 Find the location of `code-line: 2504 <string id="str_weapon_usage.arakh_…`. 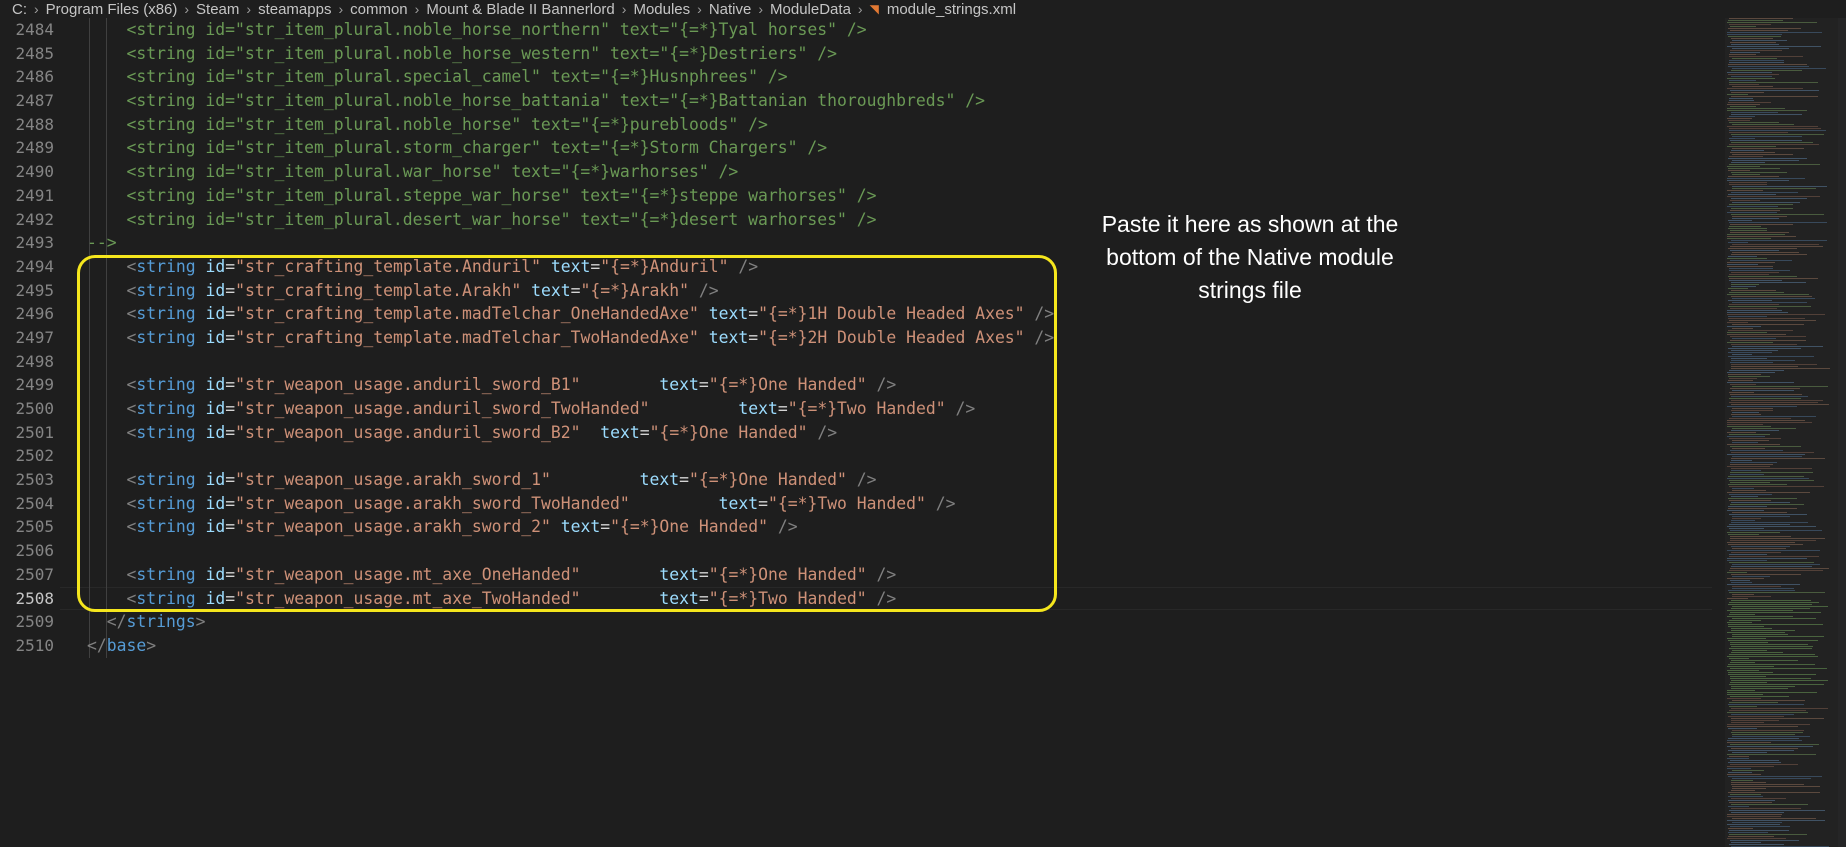

code-line: 2504 <string id="str_weapon_usage.arakh_… is located at coordinates (856, 503).